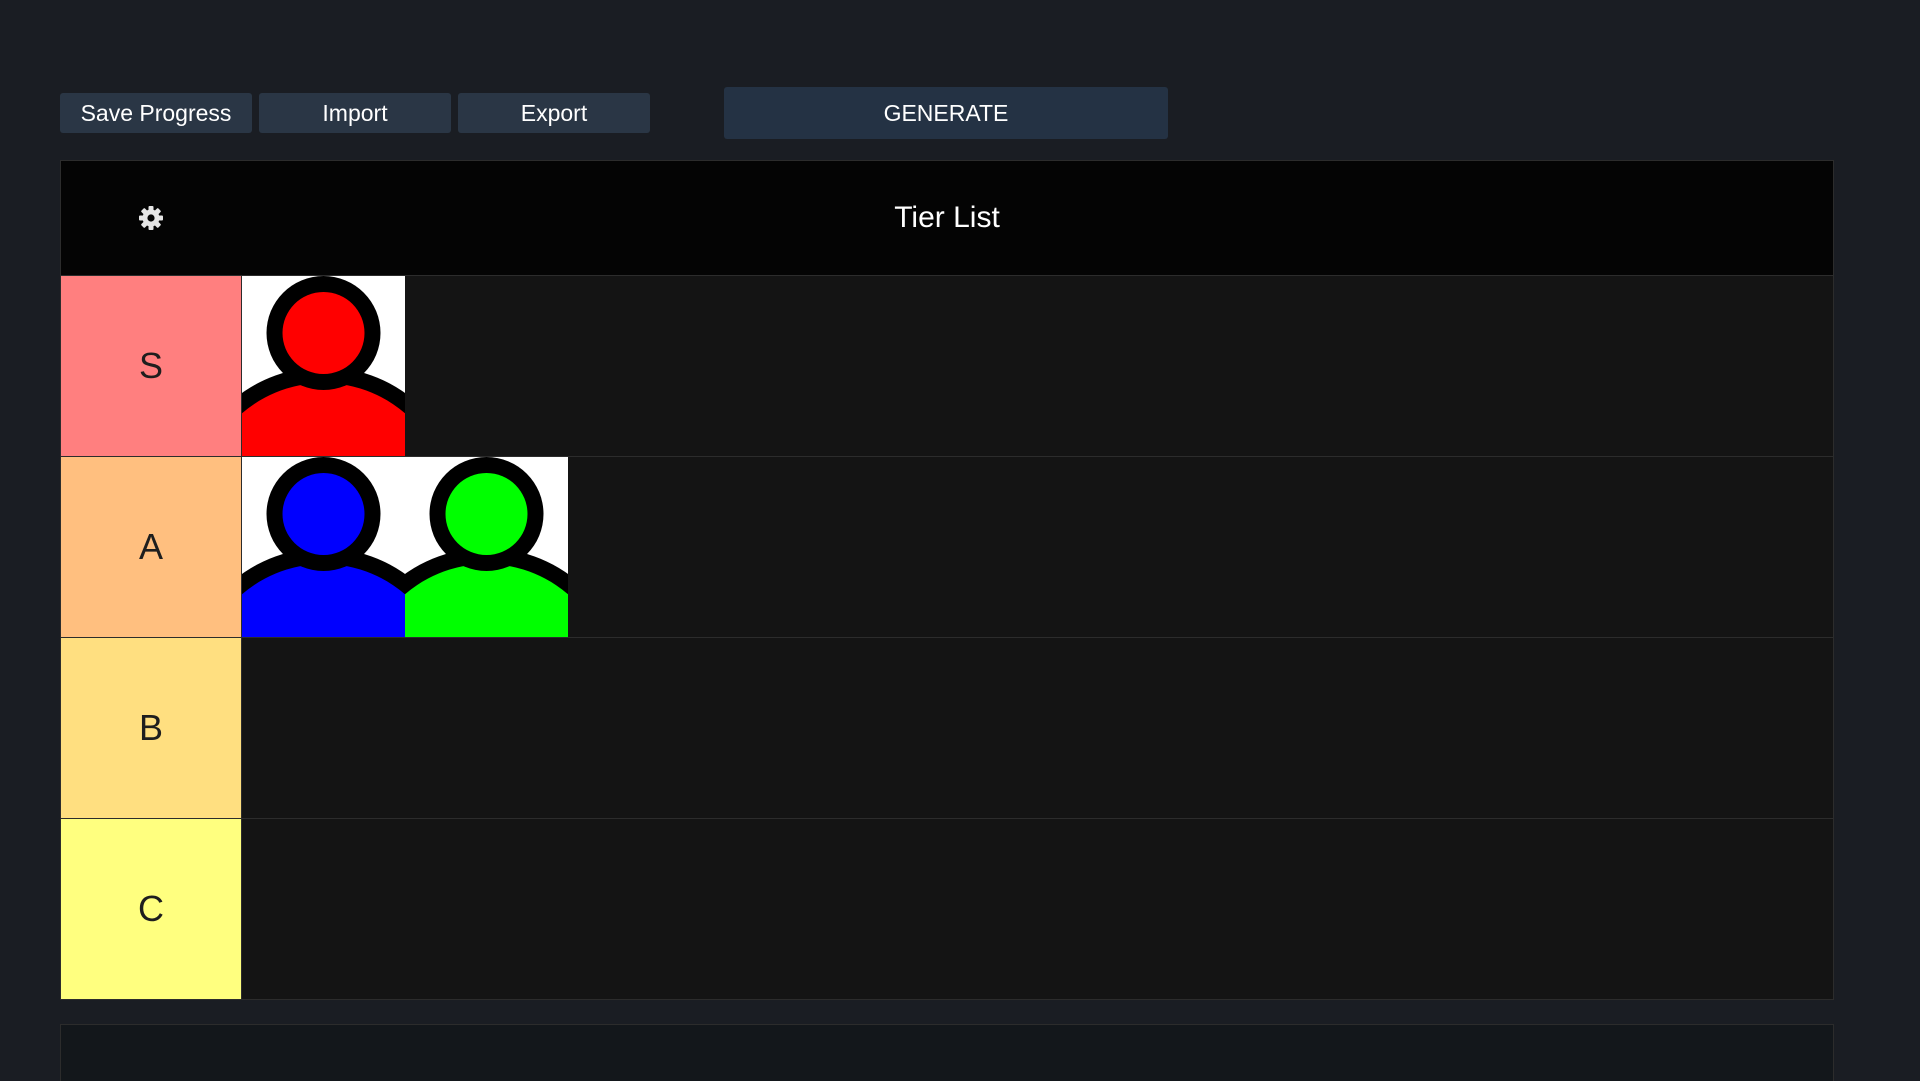 Image resolution: width=1920 pixels, height=1081 pixels. I want to click on generate-button: GENERATE, so click(946, 113).